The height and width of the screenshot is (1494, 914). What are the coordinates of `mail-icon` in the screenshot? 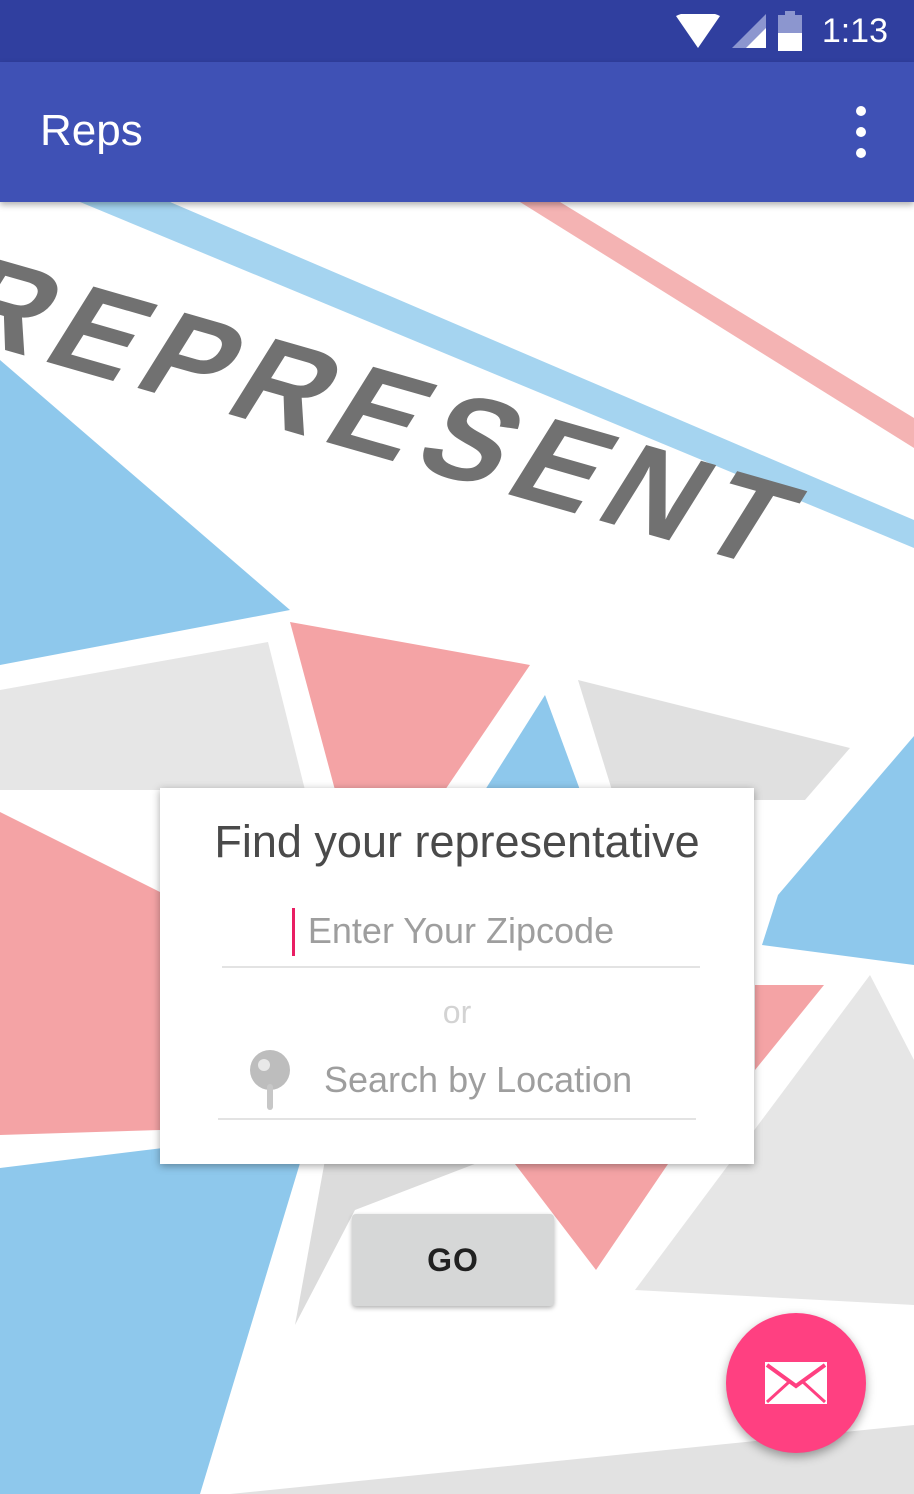 It's located at (796, 1383).